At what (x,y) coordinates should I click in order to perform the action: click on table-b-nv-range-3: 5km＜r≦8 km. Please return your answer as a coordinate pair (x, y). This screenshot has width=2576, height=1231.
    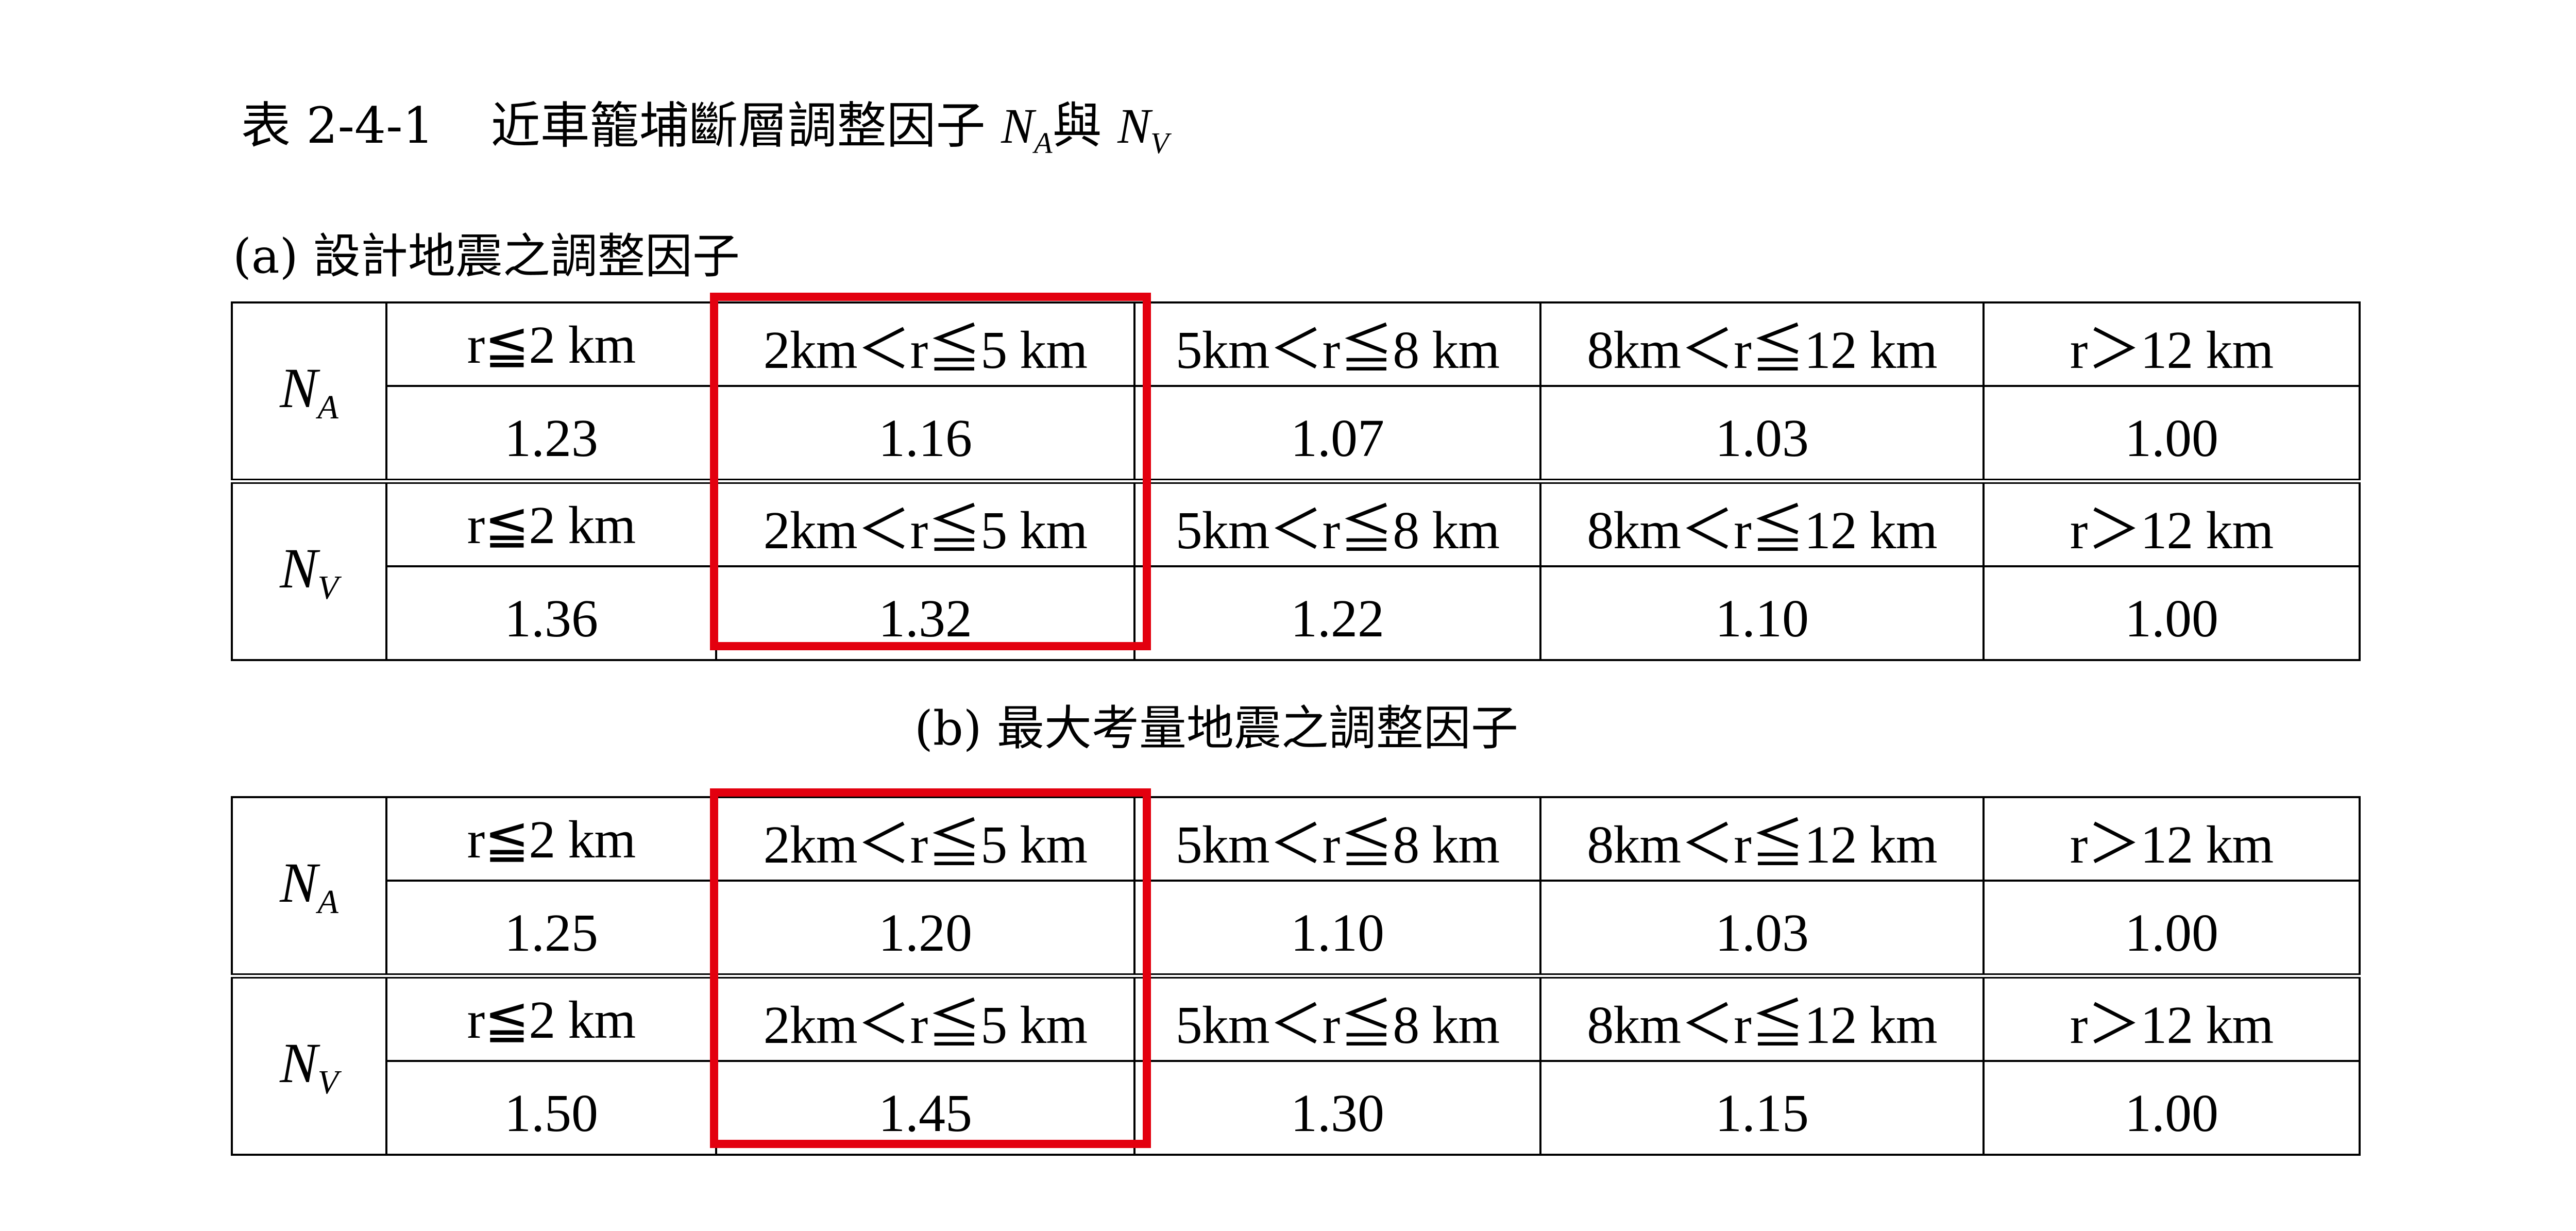
    Looking at the image, I should click on (1337, 1017).